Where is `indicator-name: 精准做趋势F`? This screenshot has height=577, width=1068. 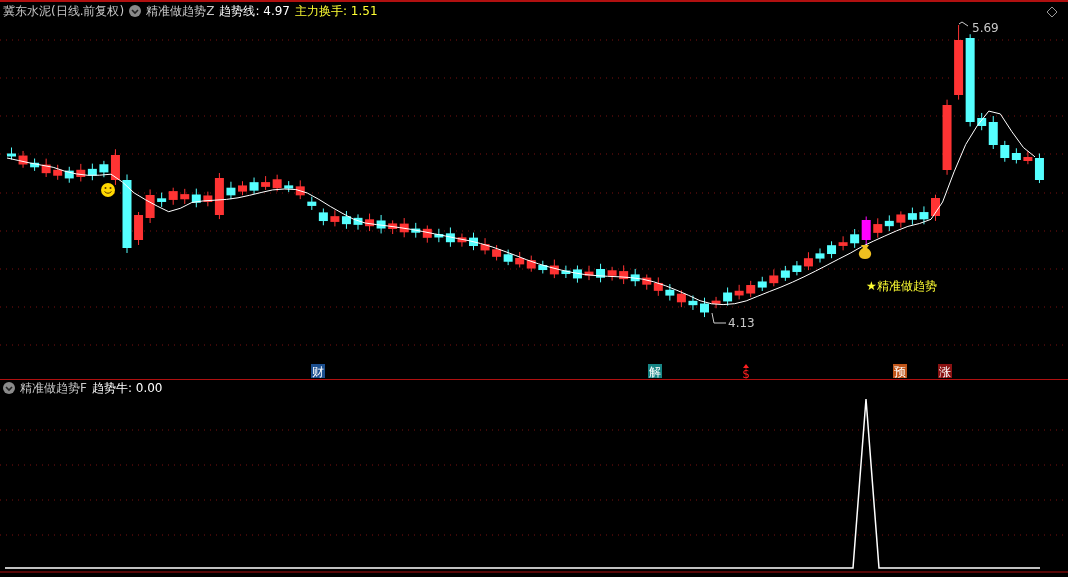 indicator-name: 精准做趋势F is located at coordinates (53, 388).